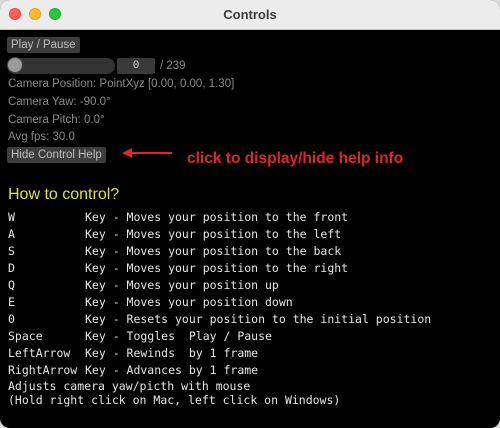 The image size is (500, 428). I want to click on help-key-label: 0, so click(11, 319).